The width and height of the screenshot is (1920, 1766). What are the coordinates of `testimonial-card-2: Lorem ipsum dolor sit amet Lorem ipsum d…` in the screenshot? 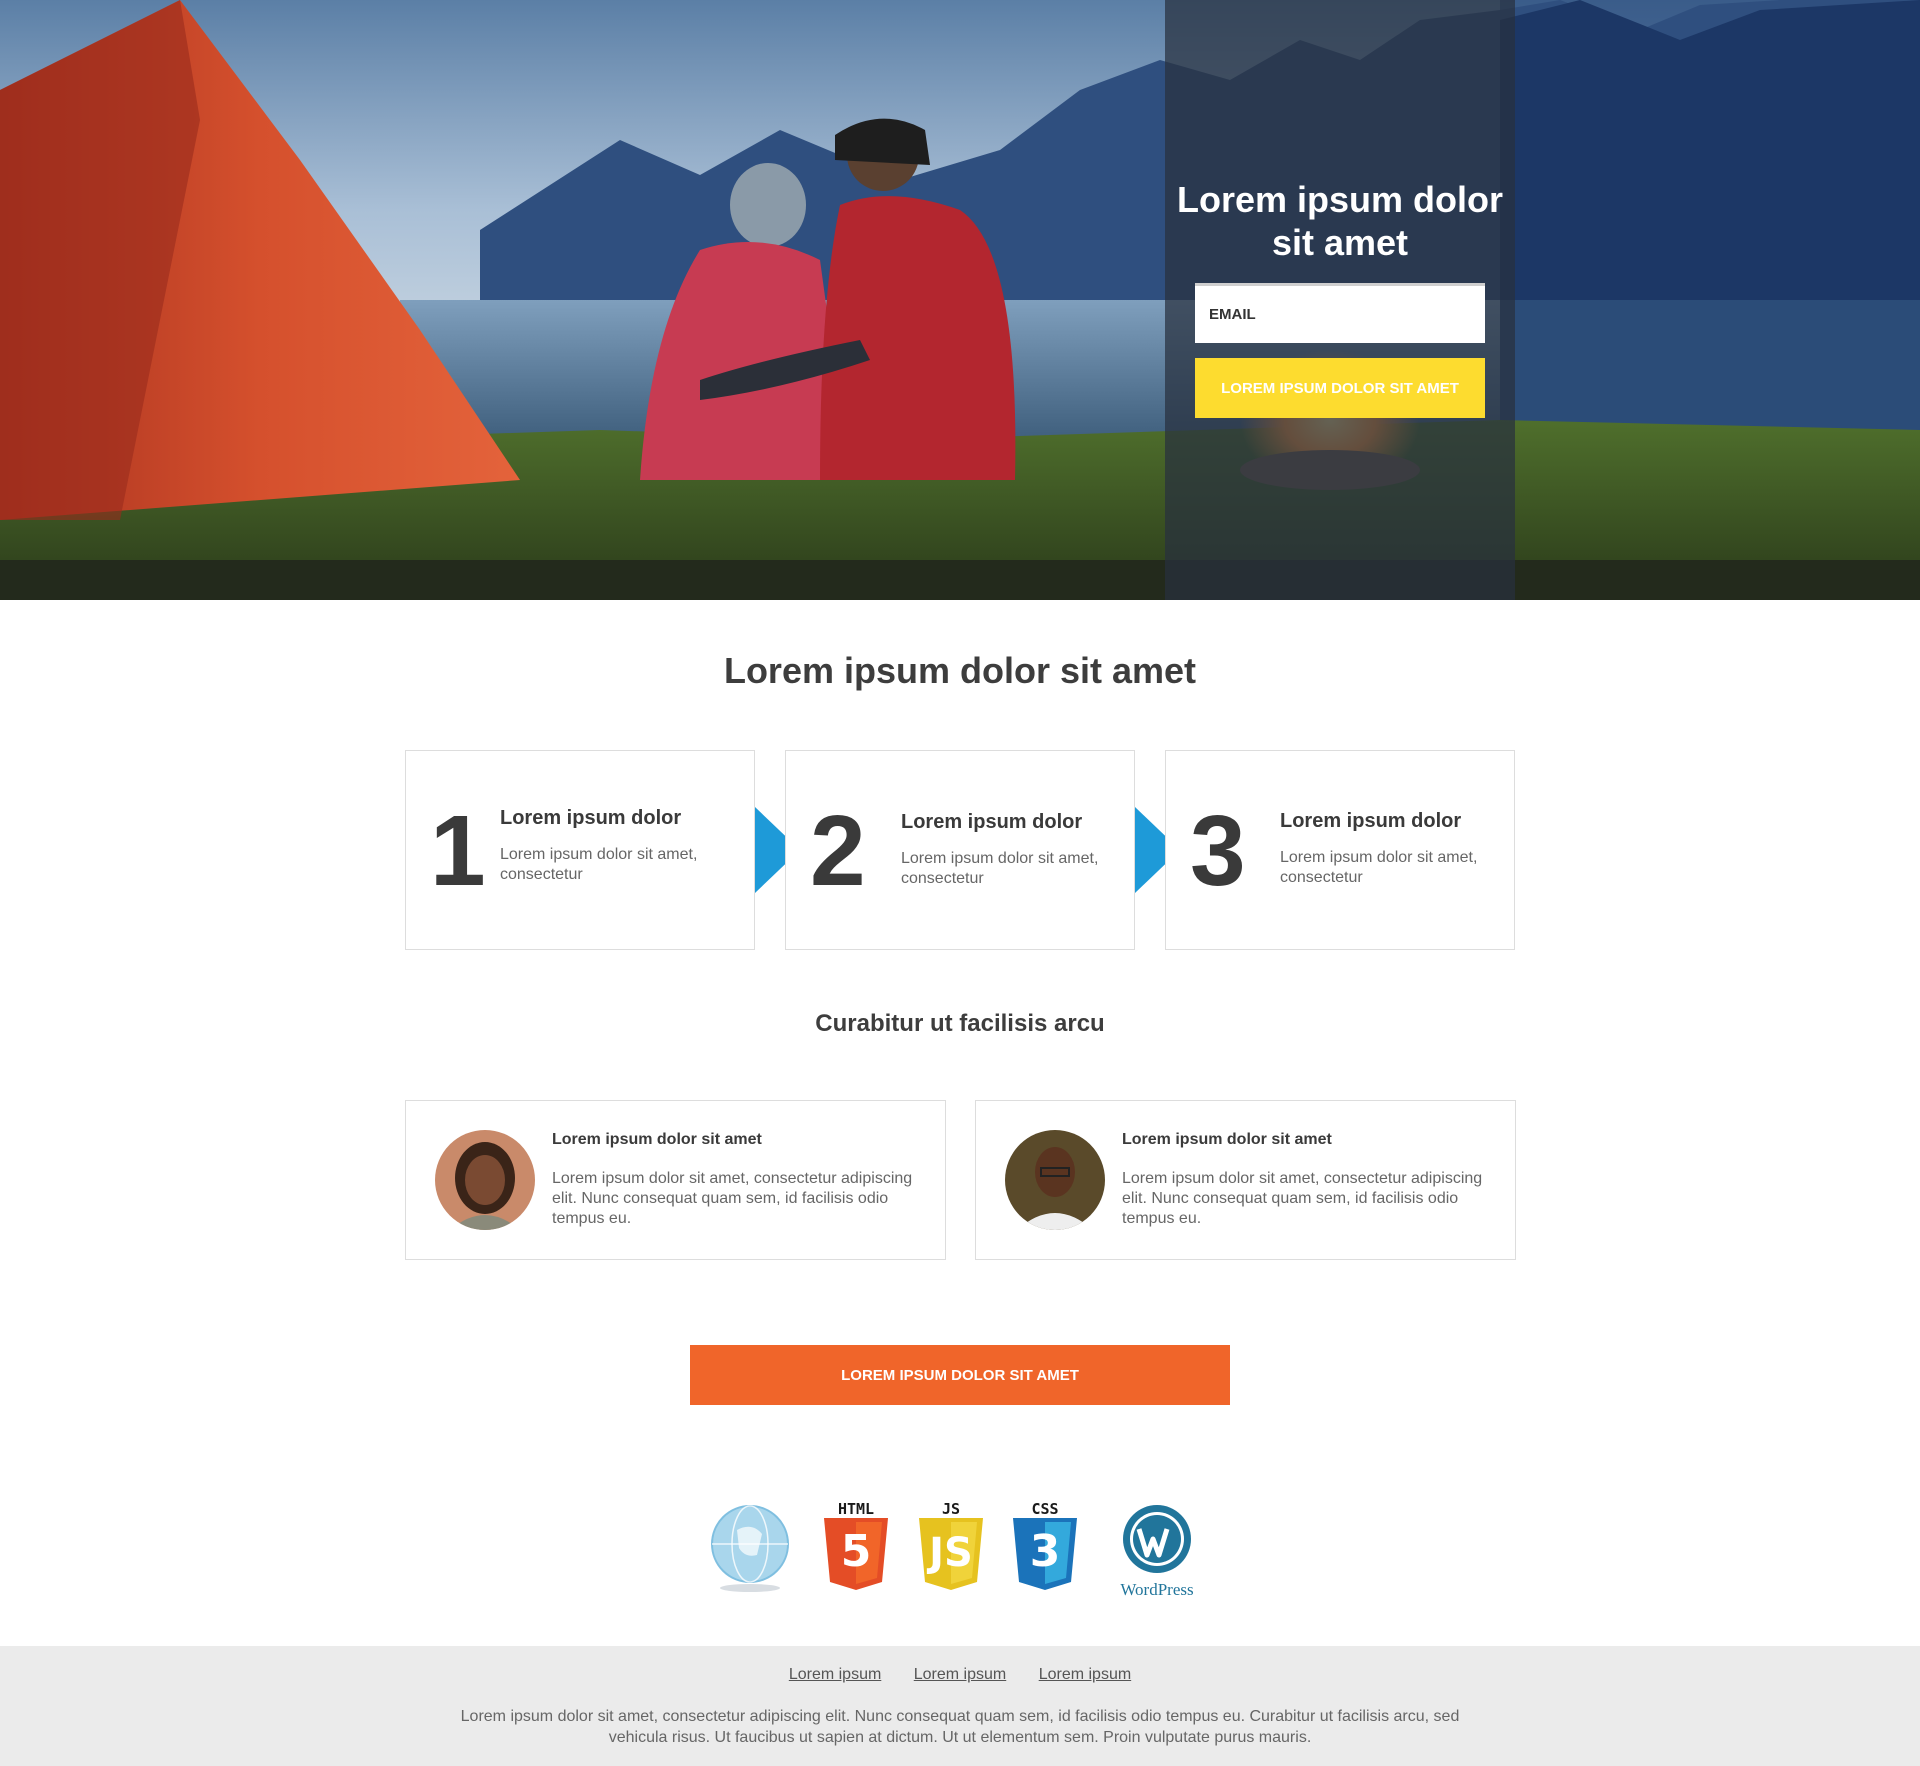 It's located at (1245, 1180).